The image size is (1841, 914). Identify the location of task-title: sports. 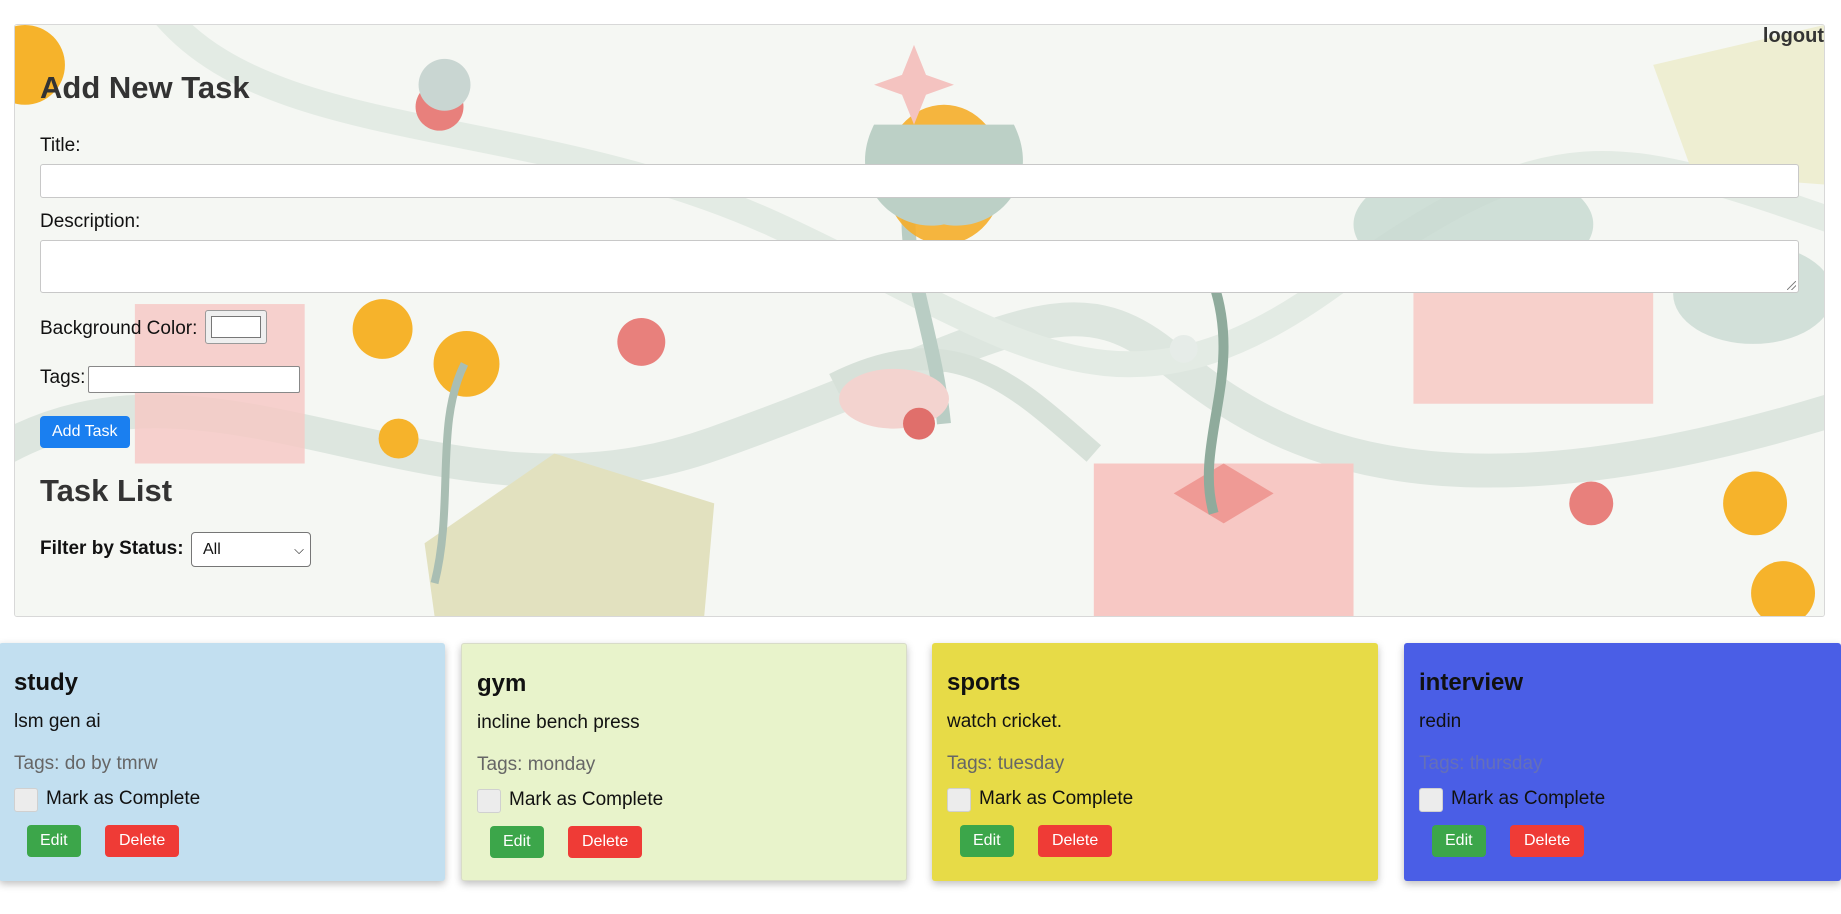
(984, 682).